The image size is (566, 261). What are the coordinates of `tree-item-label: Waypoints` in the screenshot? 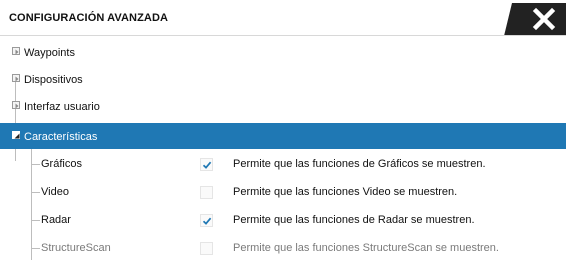 It's located at (49, 53).